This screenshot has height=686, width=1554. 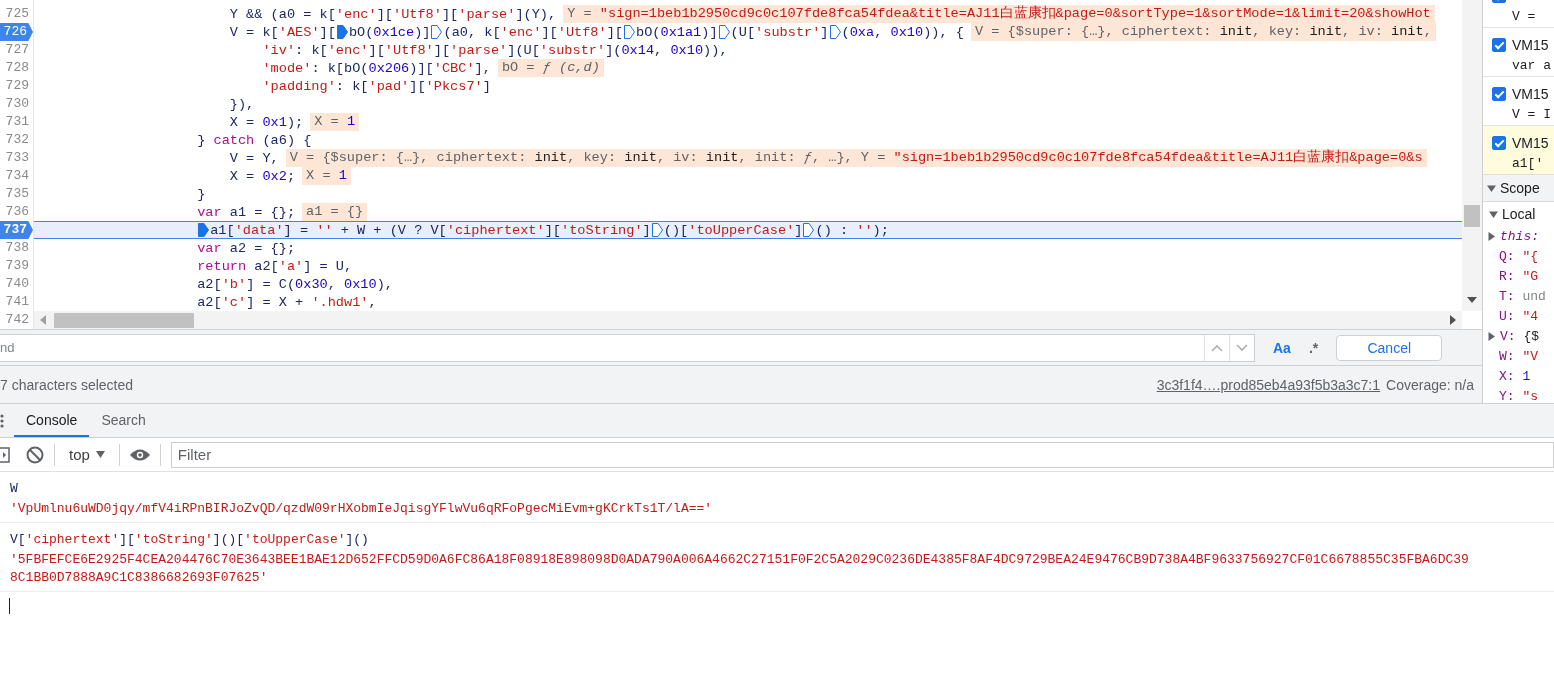 I want to click on code-text: Y && (a0 = k['enc']['Utf8']['parse'](Y),, so click(x=393, y=14).